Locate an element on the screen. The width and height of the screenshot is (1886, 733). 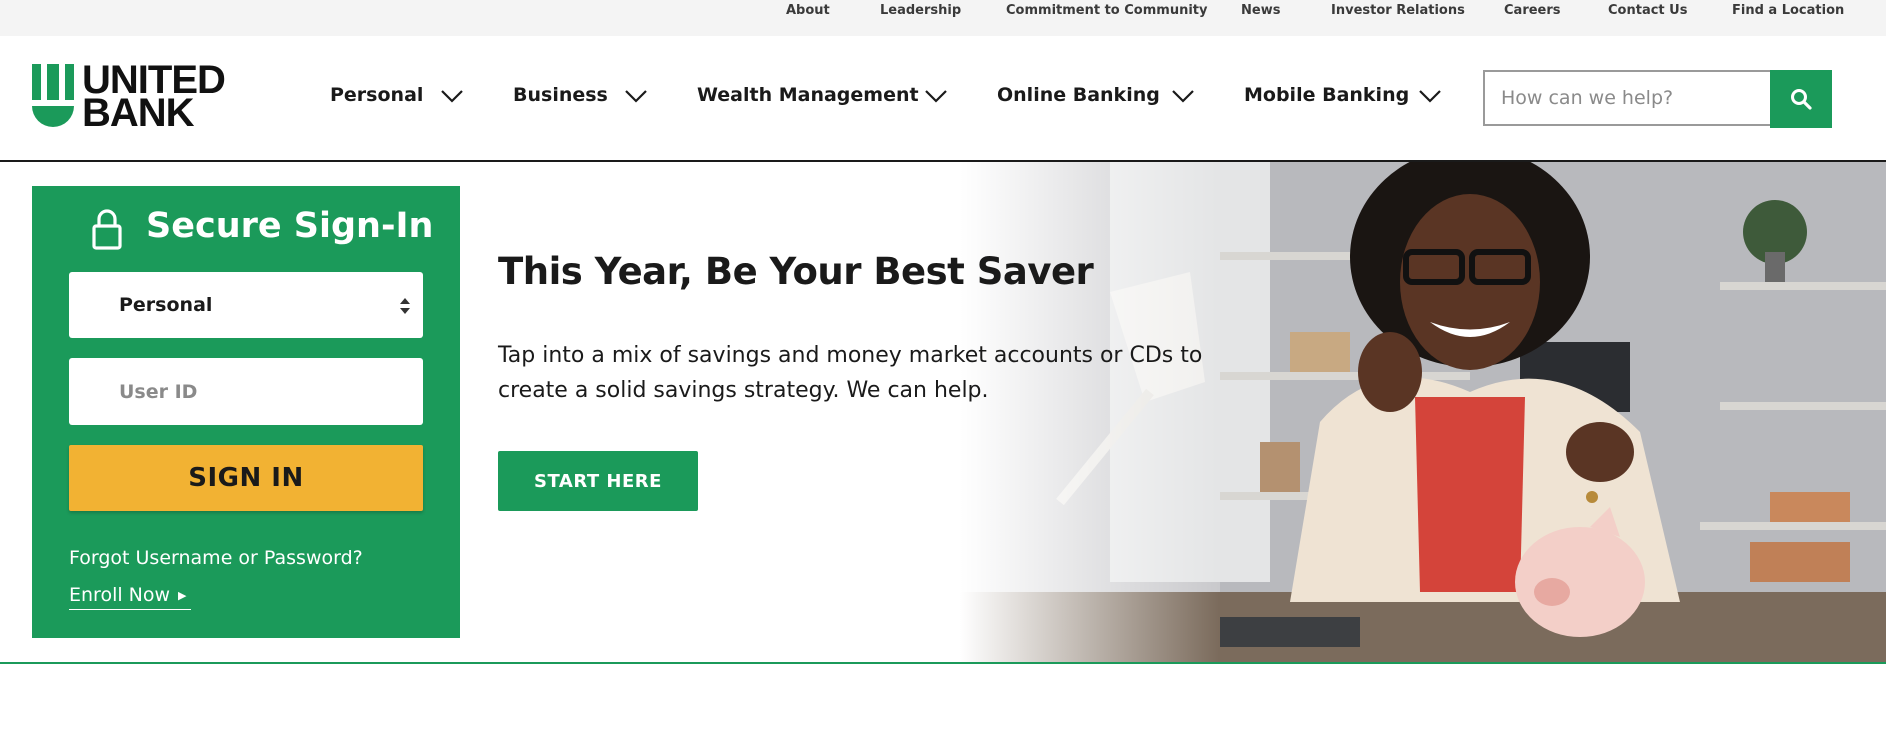
hero-title: This Year, Be Your Best Saver is located at coordinates (796, 271).